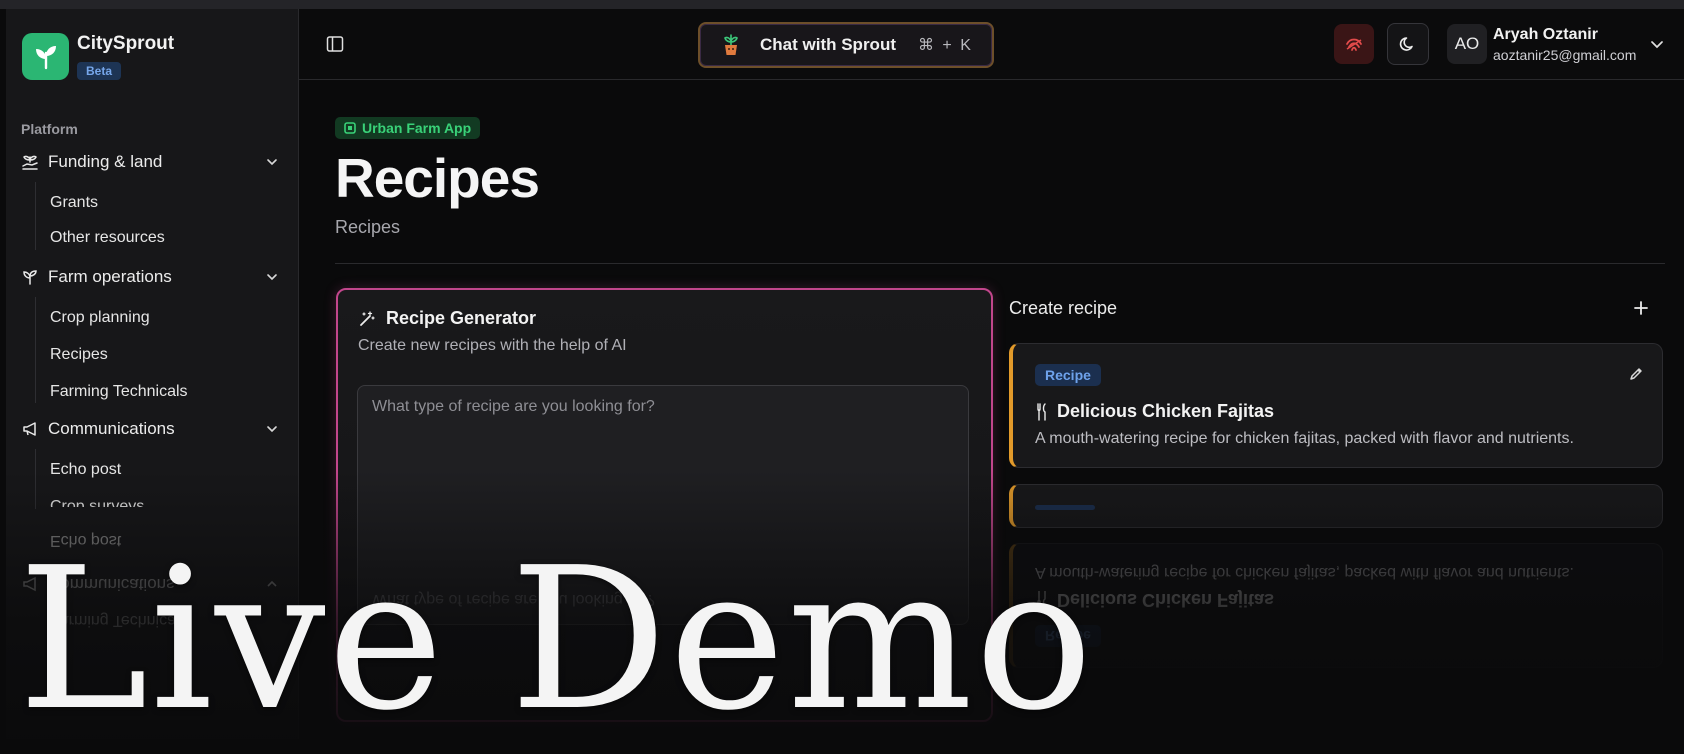  I want to click on magic-wand-icon, so click(367, 318).